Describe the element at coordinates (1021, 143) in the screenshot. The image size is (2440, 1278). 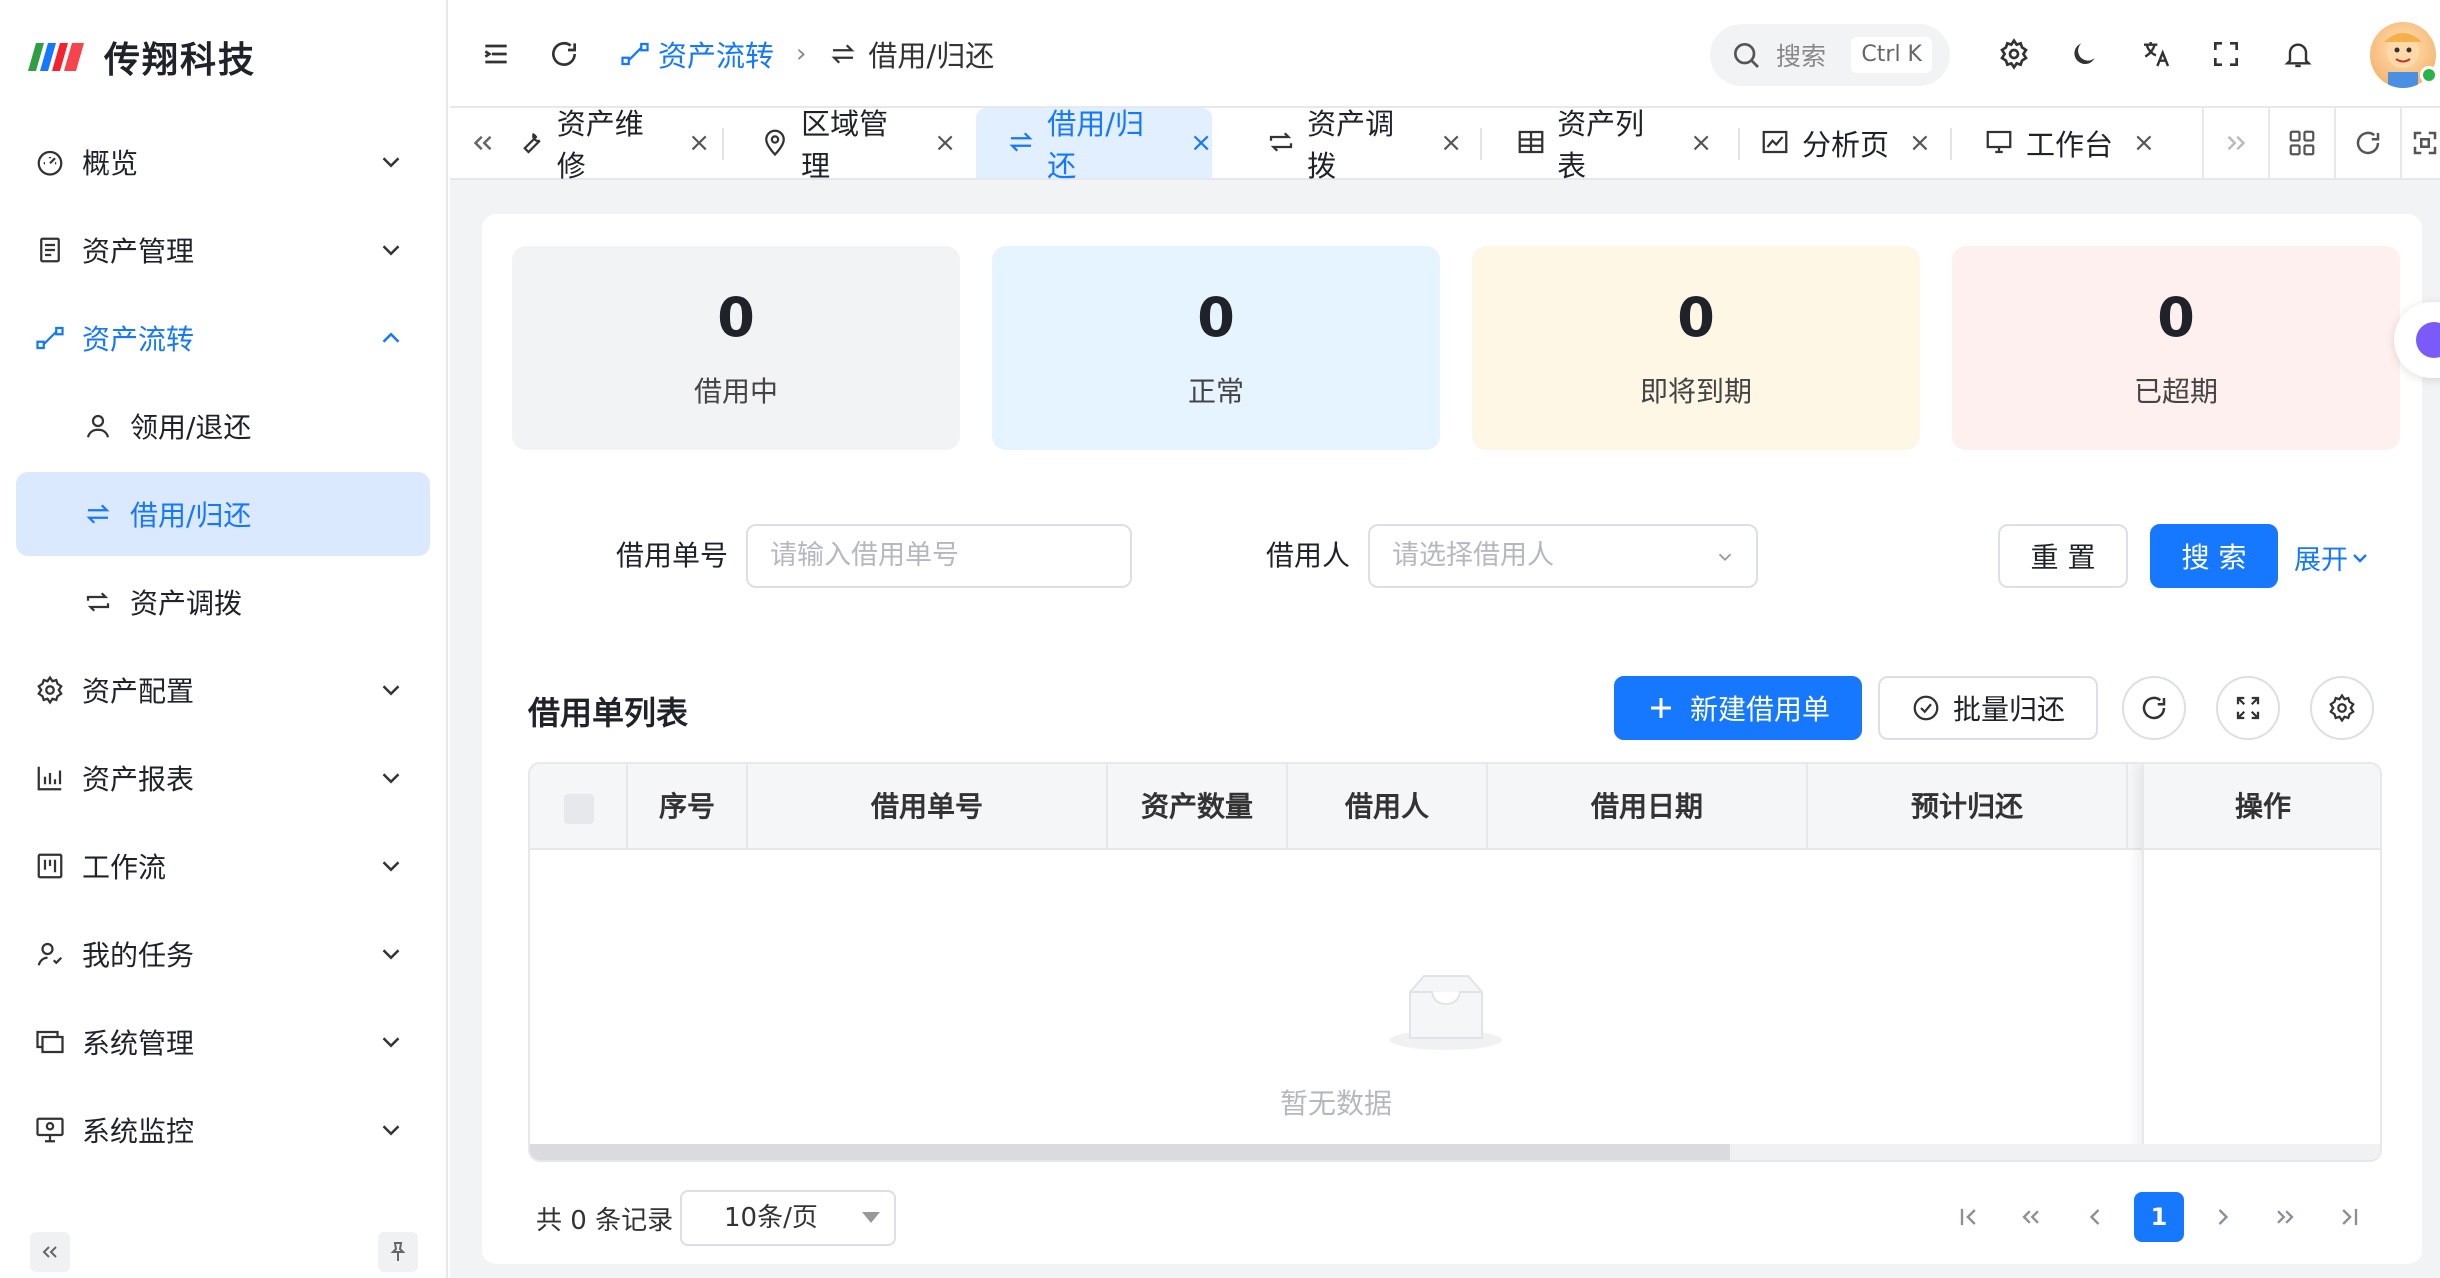
I see `swap-icon` at that location.